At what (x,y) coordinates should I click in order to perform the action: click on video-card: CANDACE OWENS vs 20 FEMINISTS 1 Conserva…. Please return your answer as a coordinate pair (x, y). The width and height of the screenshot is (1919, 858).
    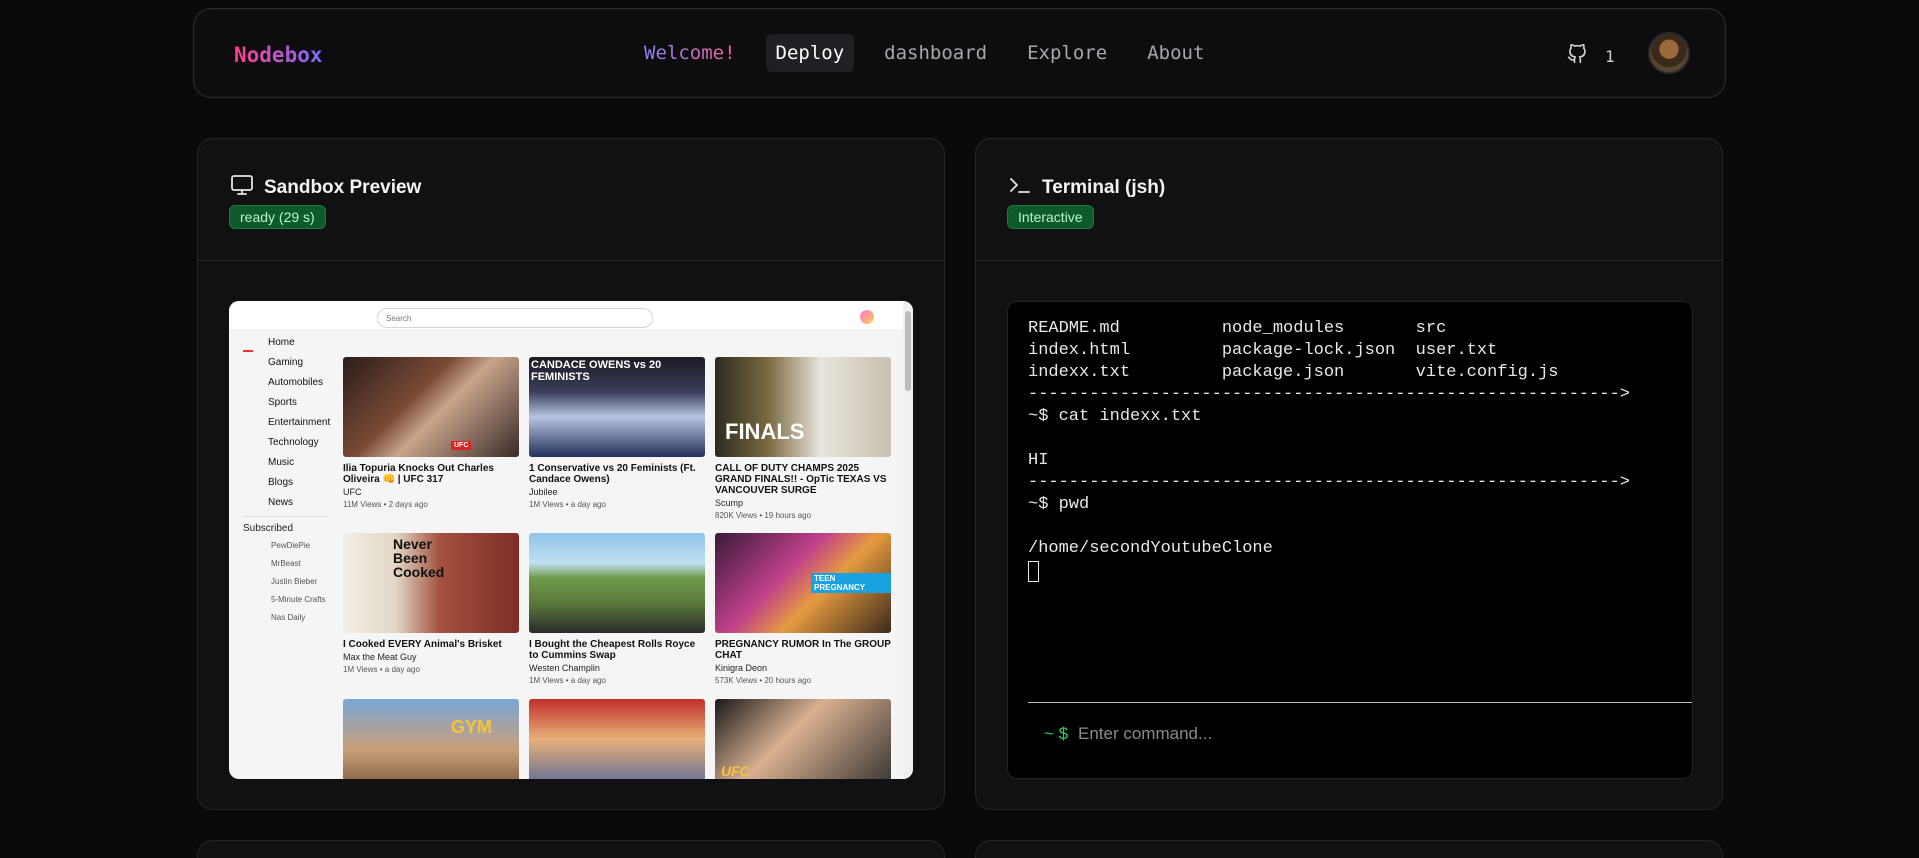
    Looking at the image, I should click on (617, 433).